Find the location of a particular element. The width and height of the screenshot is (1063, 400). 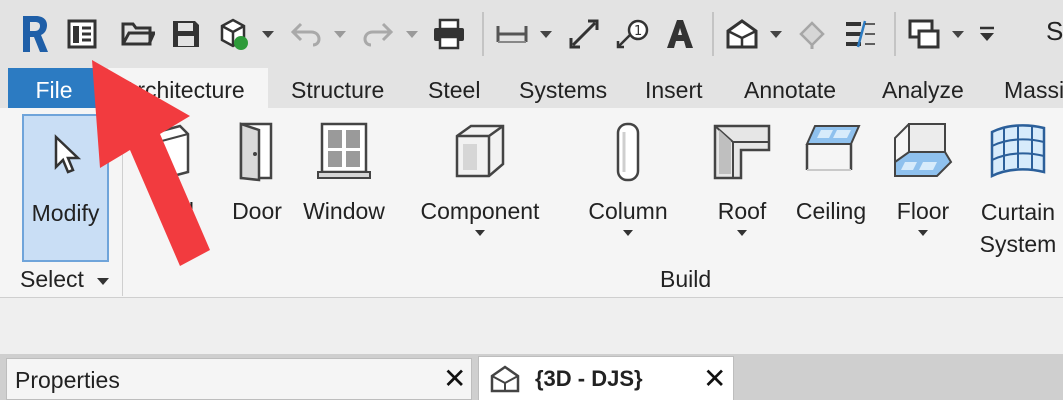

ceiling-label: Ceiling is located at coordinates (831, 211).